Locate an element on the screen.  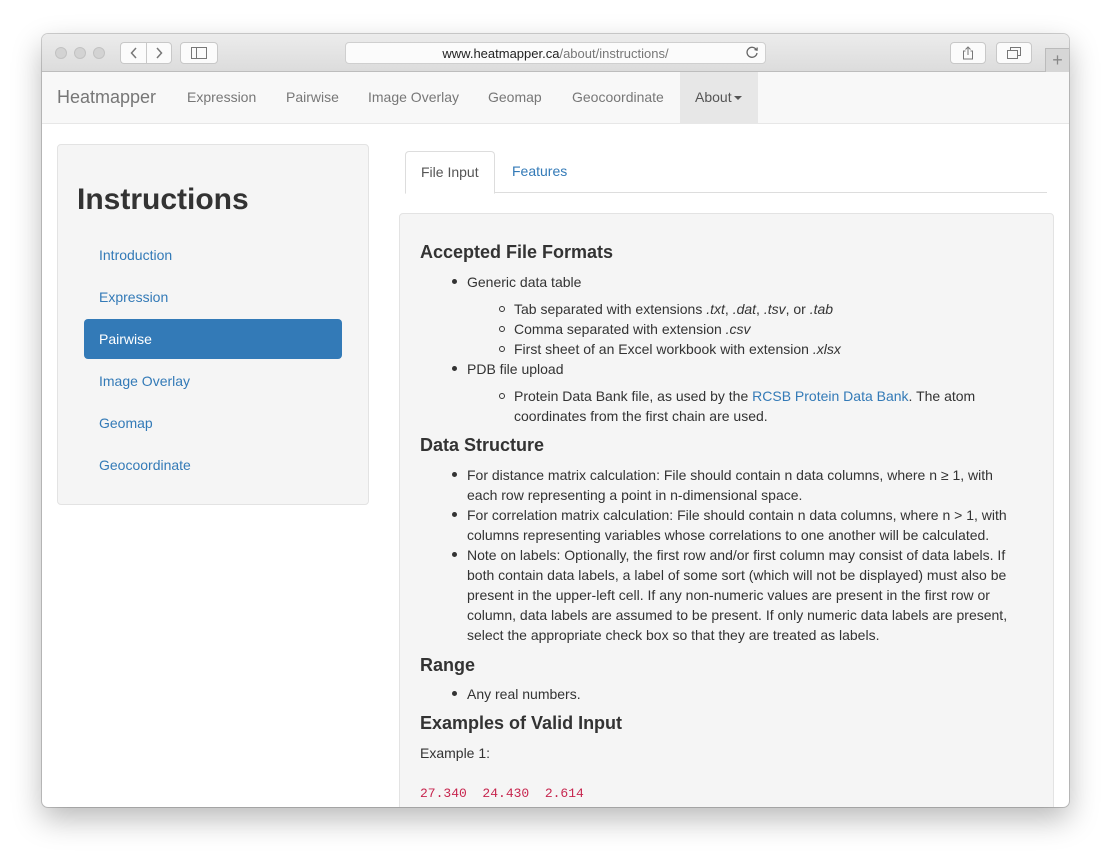
sidebar-title: Instructions is located at coordinates (163, 199).